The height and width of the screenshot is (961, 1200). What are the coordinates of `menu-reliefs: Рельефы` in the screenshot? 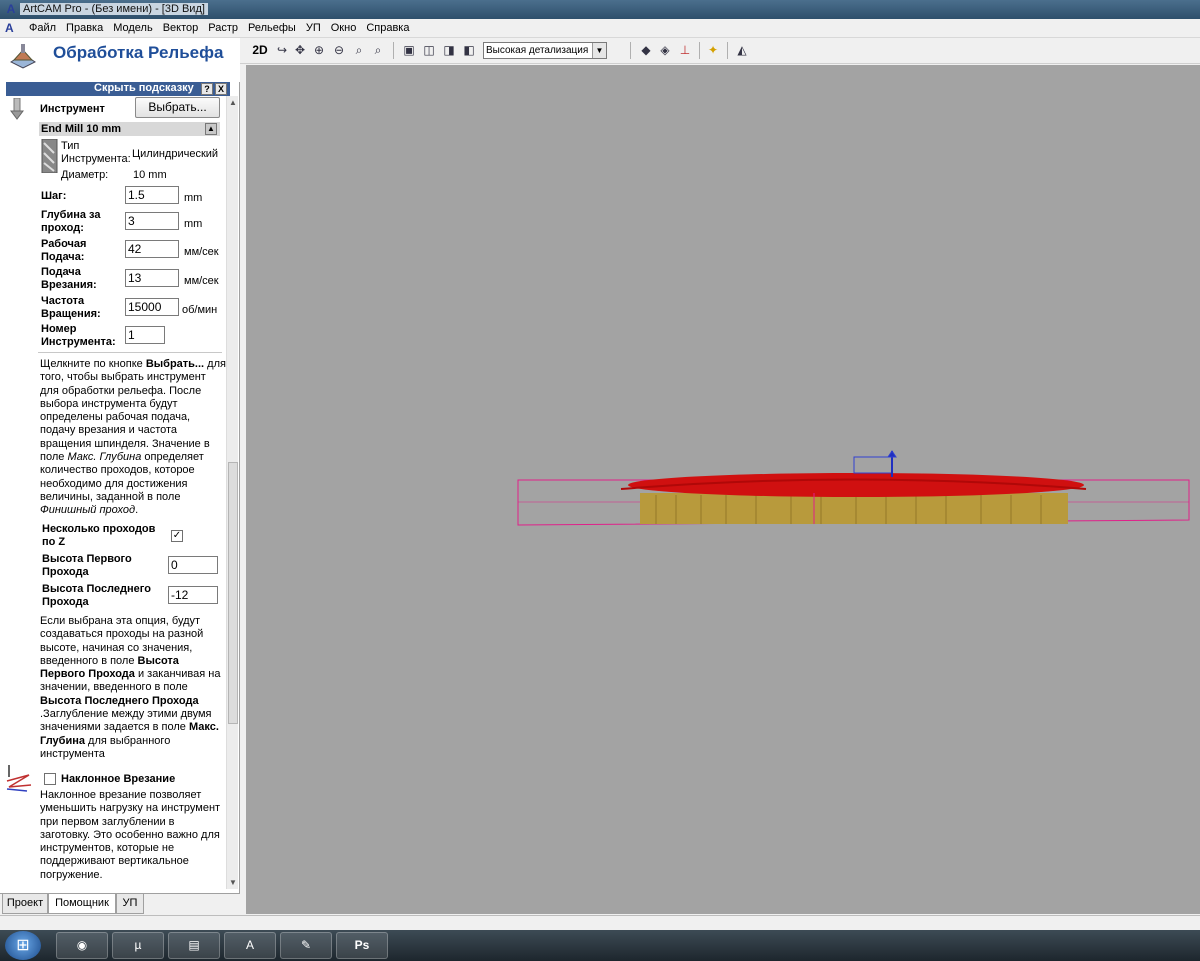 It's located at (272, 28).